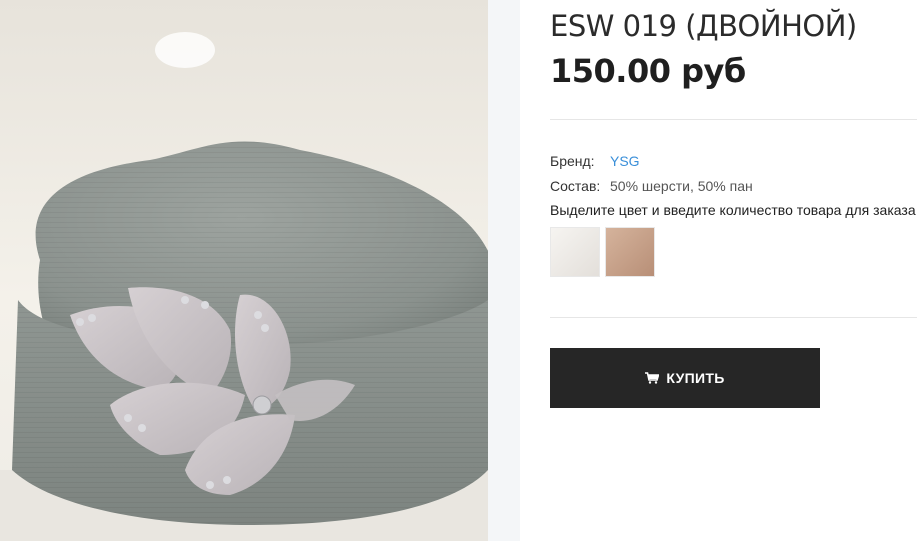  Describe the element at coordinates (703, 26) in the screenshot. I see `product-title: ESW 019 (ДВОЙНОЙ)` at that location.